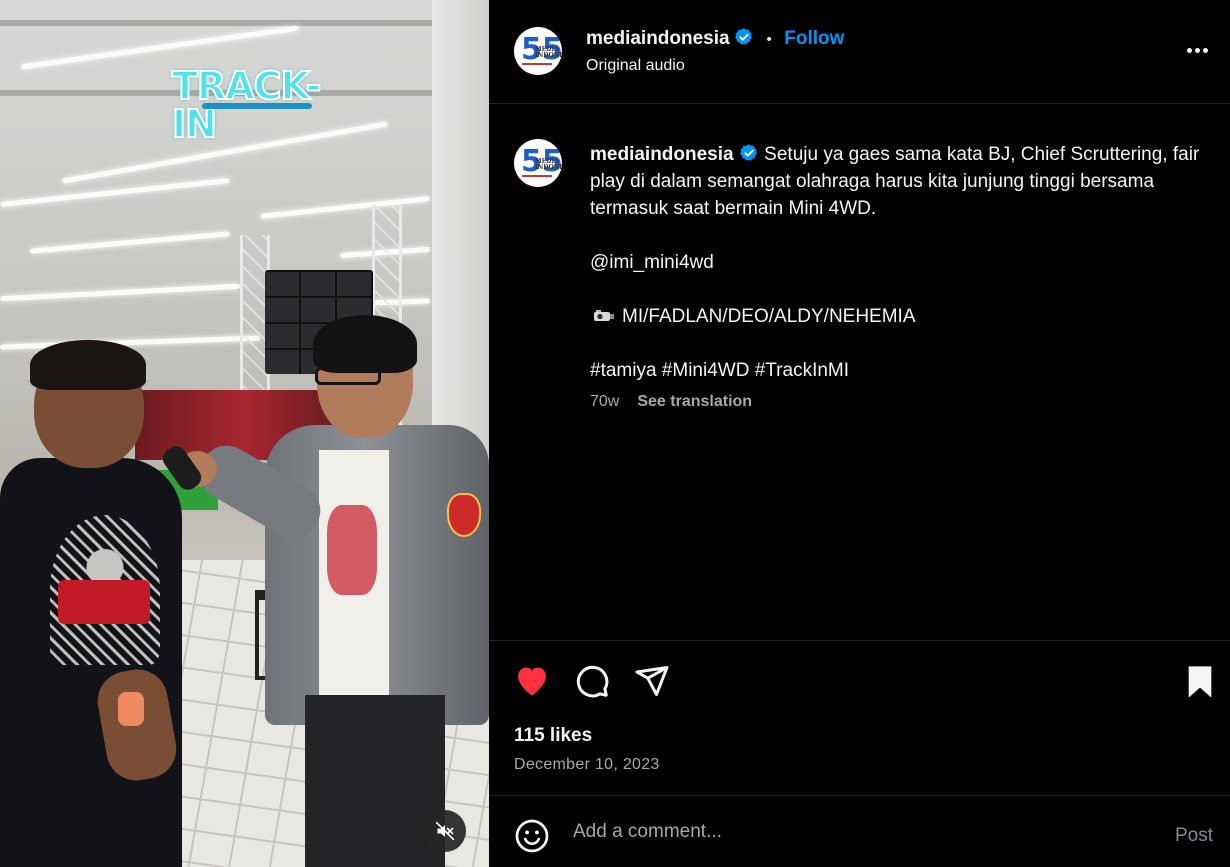 The image size is (1230, 867). I want to click on audio-label: Original audio, so click(635, 66).